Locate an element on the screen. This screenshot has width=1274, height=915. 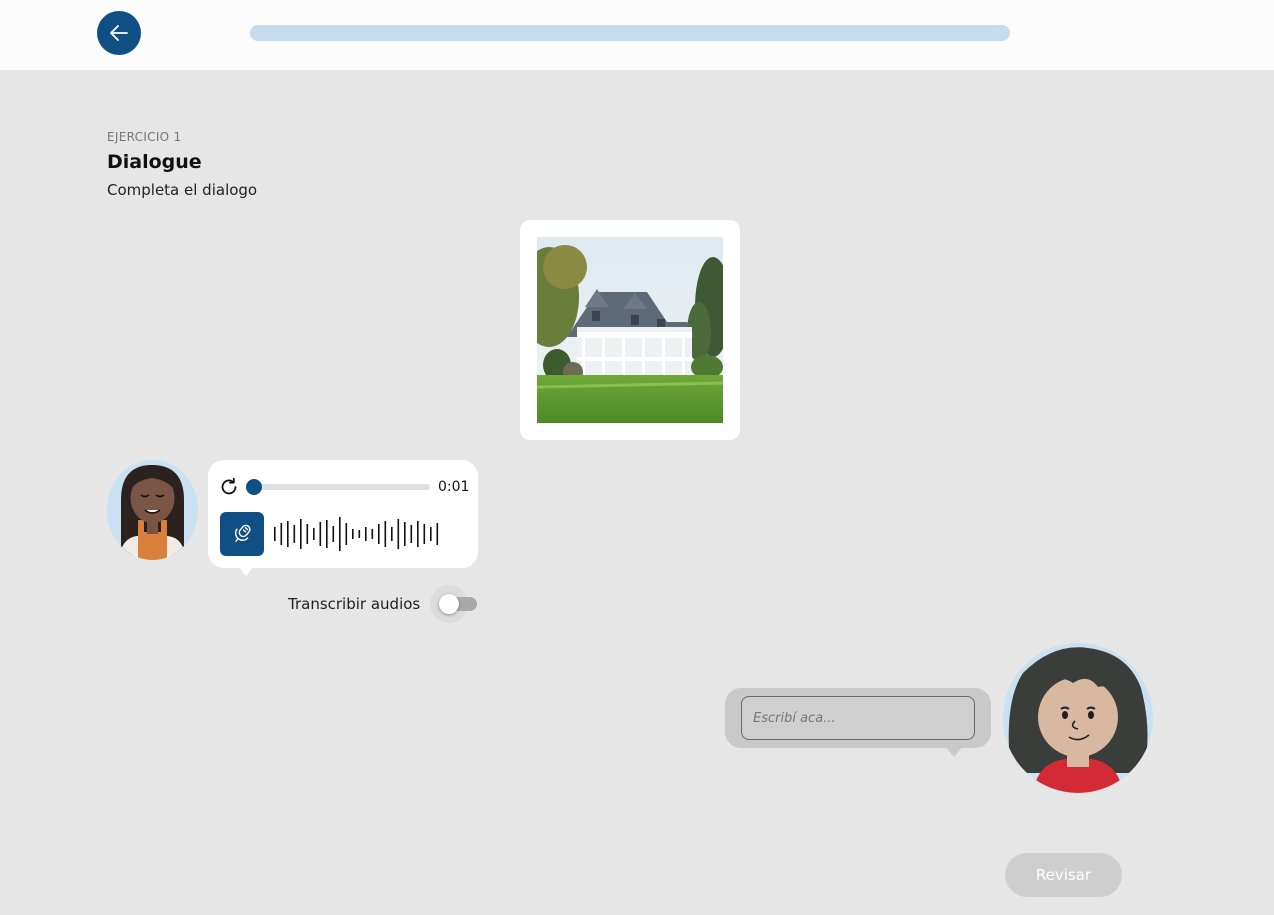
replay-icon is located at coordinates (229, 487).